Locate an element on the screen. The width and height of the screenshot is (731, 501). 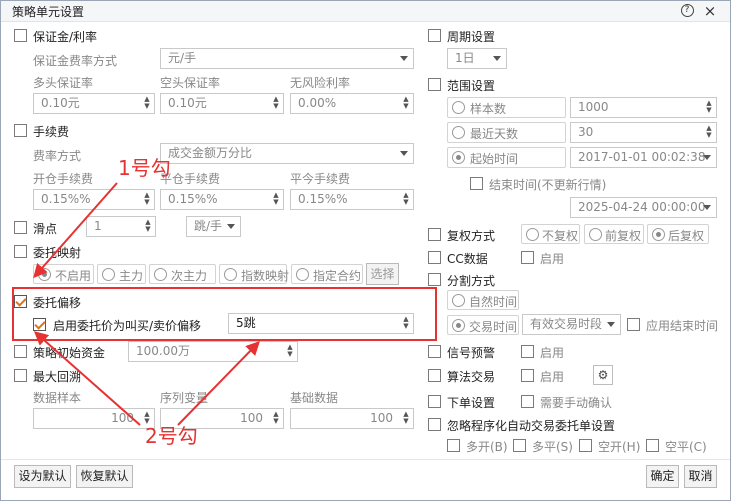
annotation-check-1: 1号勾 is located at coordinates (144, 168).